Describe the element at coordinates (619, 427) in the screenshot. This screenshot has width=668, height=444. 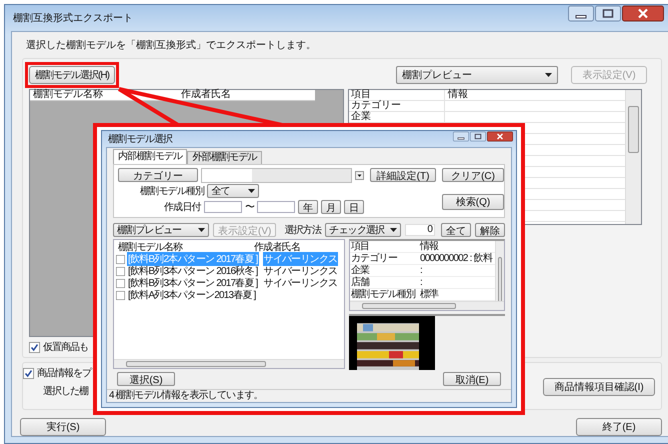
I see `footer-button: 終了(E)` at that location.